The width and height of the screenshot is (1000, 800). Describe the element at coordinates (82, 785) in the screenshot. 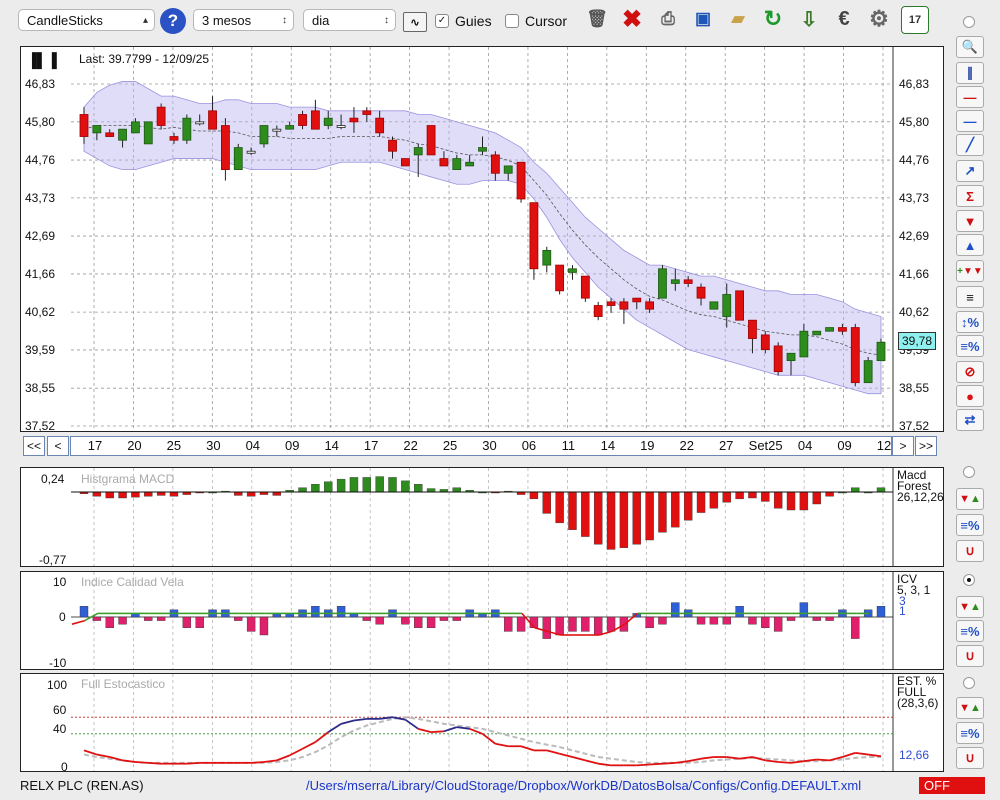

I see `symbol-label: RELX PLC (REN.AS)` at that location.